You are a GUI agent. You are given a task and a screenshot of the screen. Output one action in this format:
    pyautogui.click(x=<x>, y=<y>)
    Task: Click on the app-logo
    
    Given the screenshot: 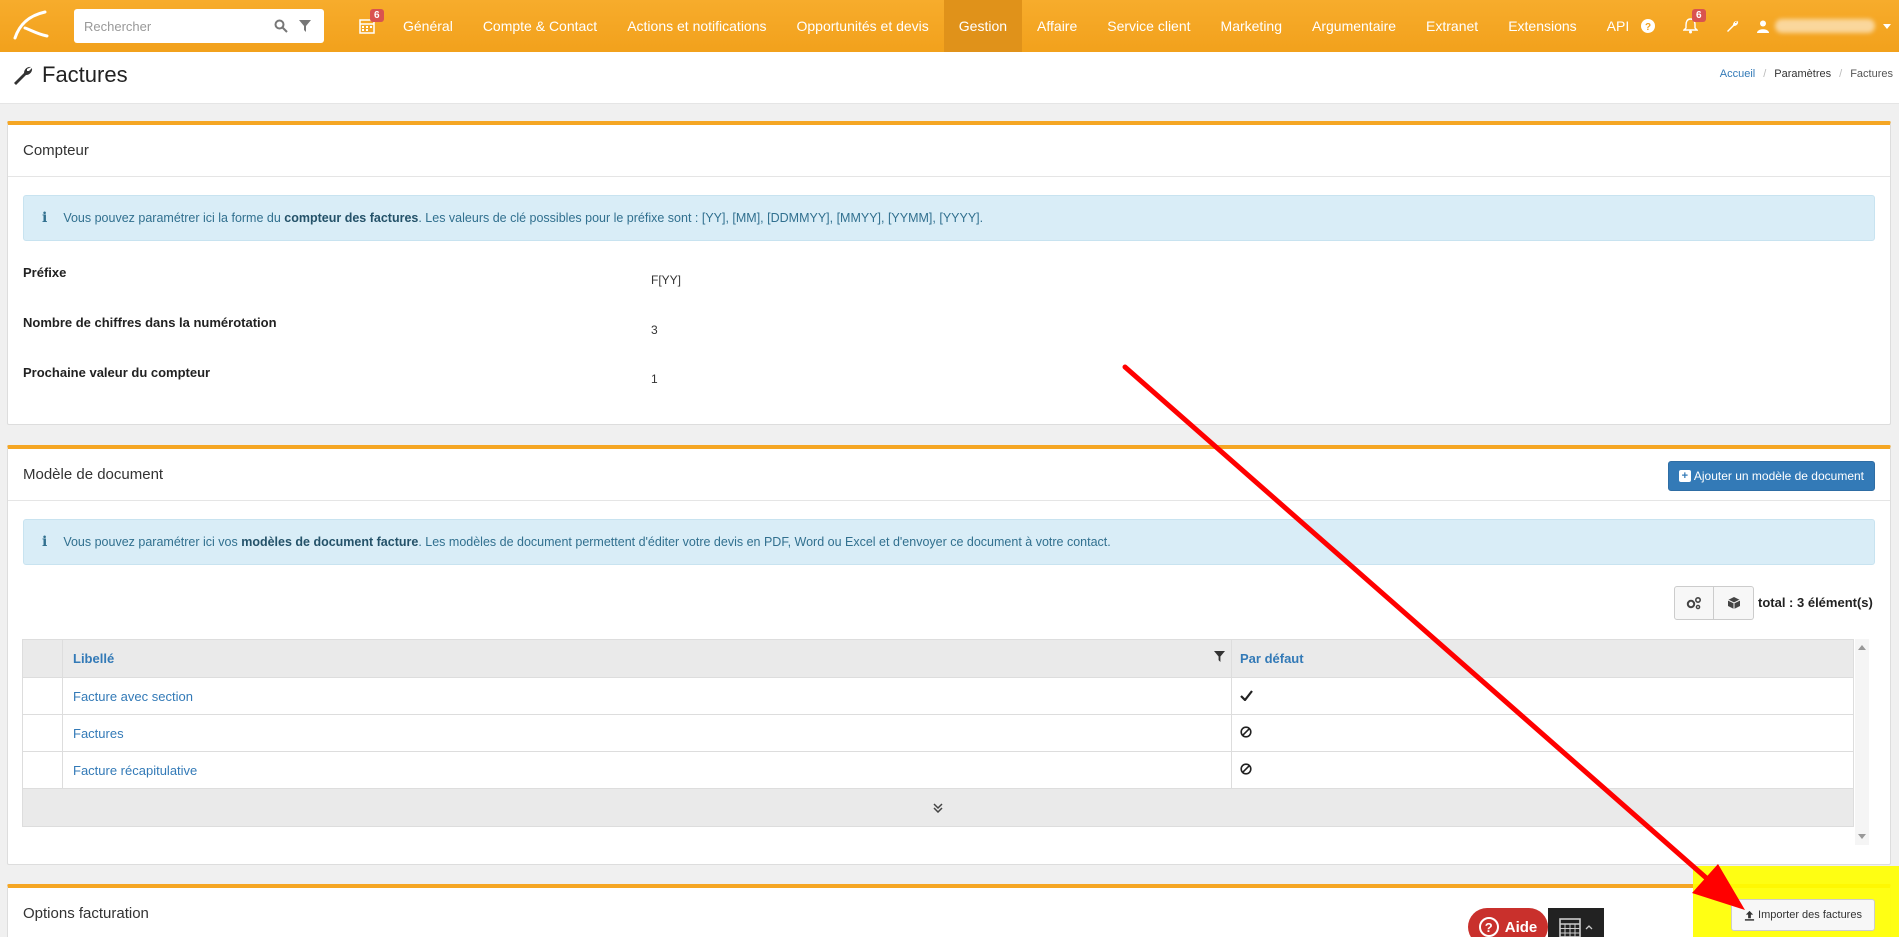 What is the action you would take?
    pyautogui.click(x=30, y=26)
    